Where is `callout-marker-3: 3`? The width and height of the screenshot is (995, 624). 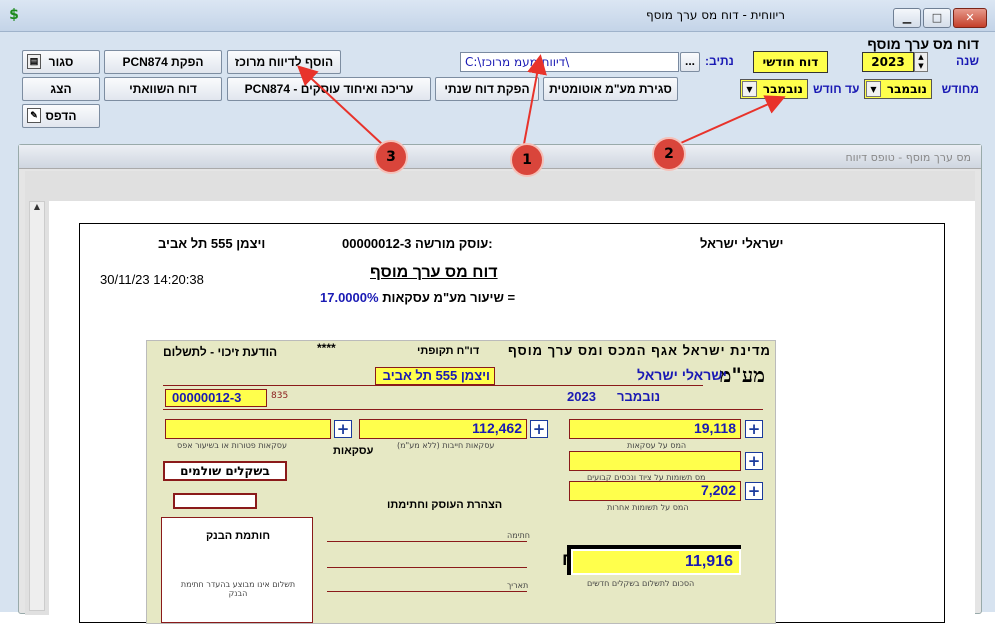
callout-marker-3: 3 is located at coordinates (391, 157).